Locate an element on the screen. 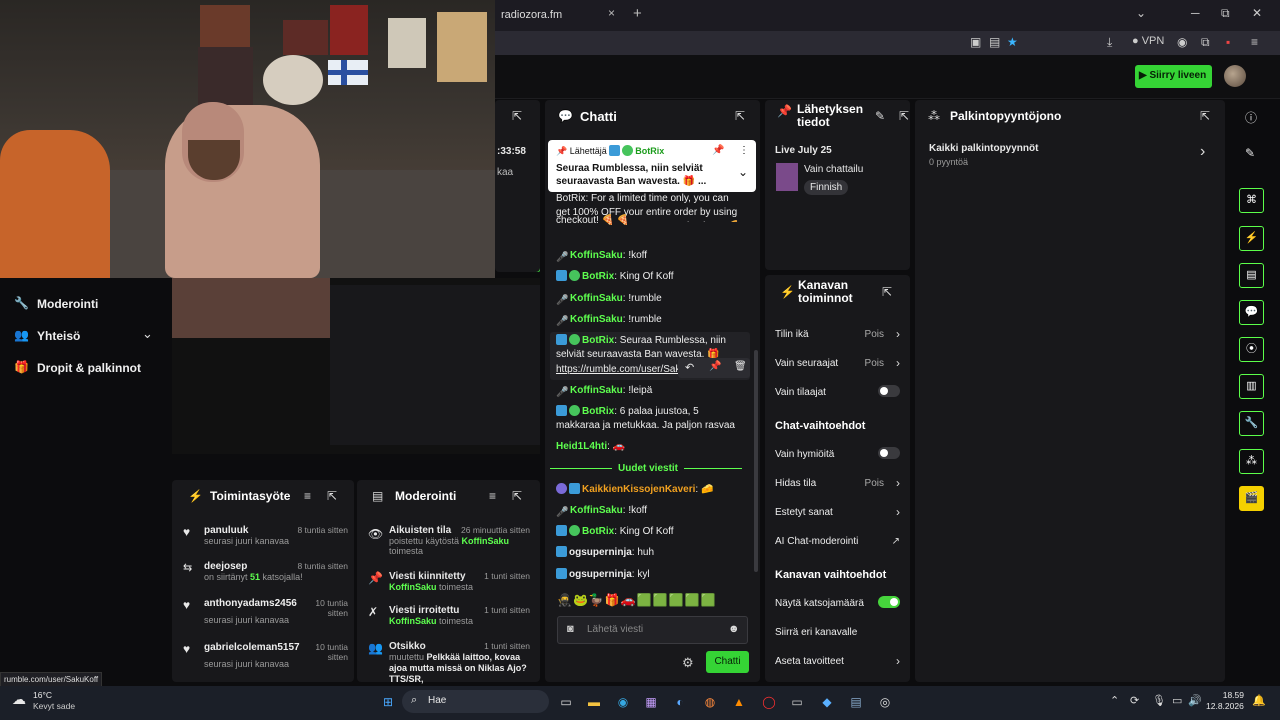 This screenshot has width=1280, height=720. setting-raid: Siirrä eri kanavalle is located at coordinates (837, 632).